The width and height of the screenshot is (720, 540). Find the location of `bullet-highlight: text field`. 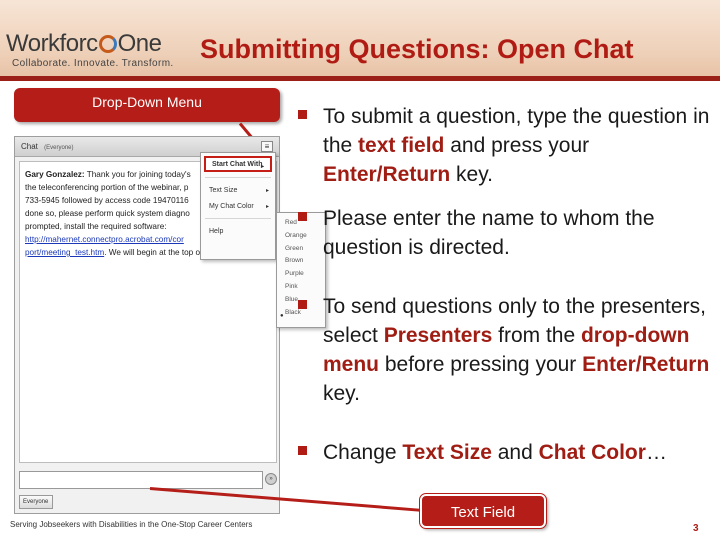

bullet-highlight: text field is located at coordinates (401, 145).